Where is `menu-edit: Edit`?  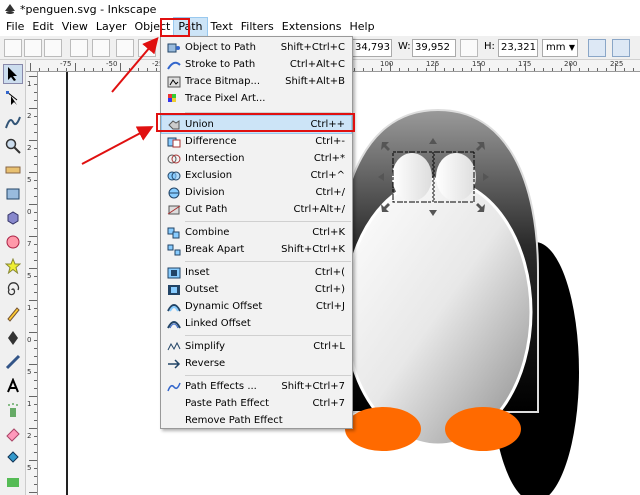
menu-edit: Edit is located at coordinates (42, 27).